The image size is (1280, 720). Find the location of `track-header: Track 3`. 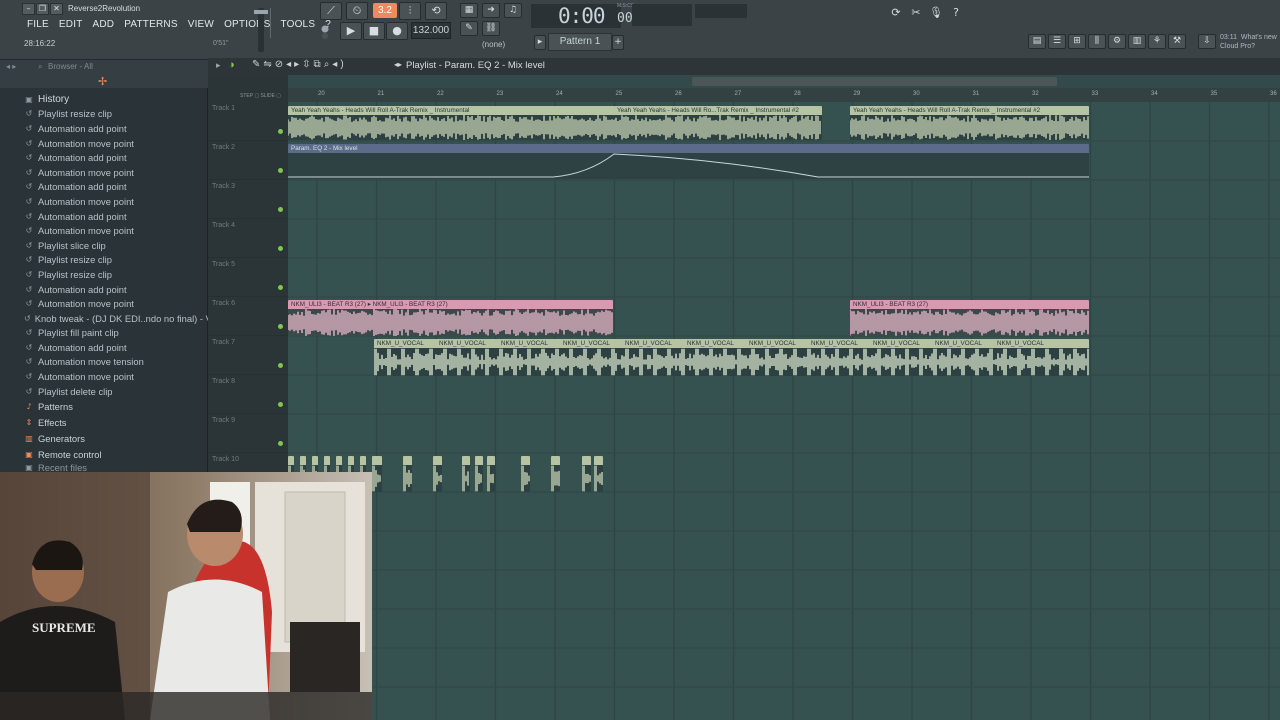

track-header: Track 3 is located at coordinates (248, 199).